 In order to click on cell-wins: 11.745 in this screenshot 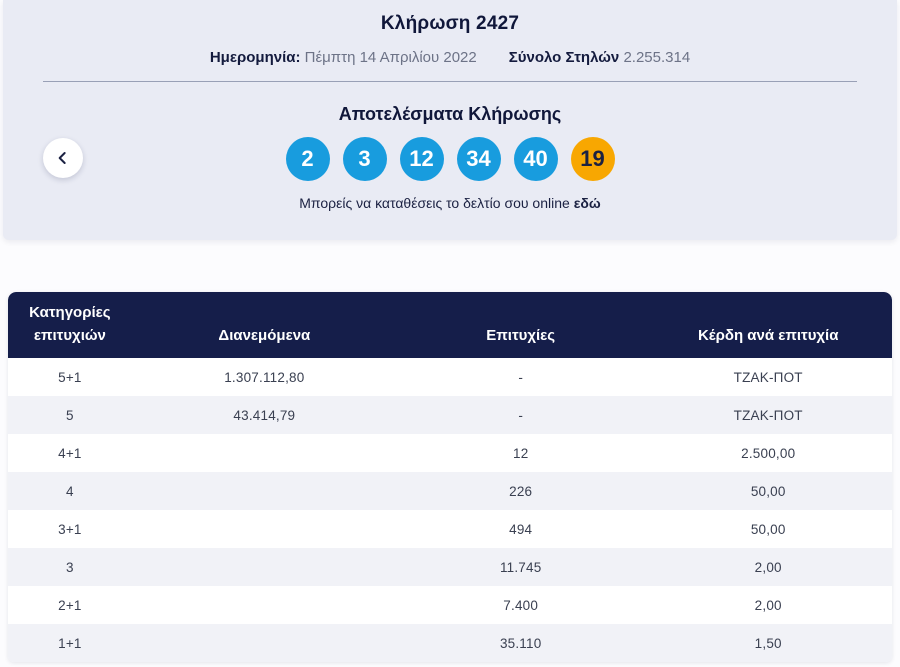, I will do `click(520, 567)`.